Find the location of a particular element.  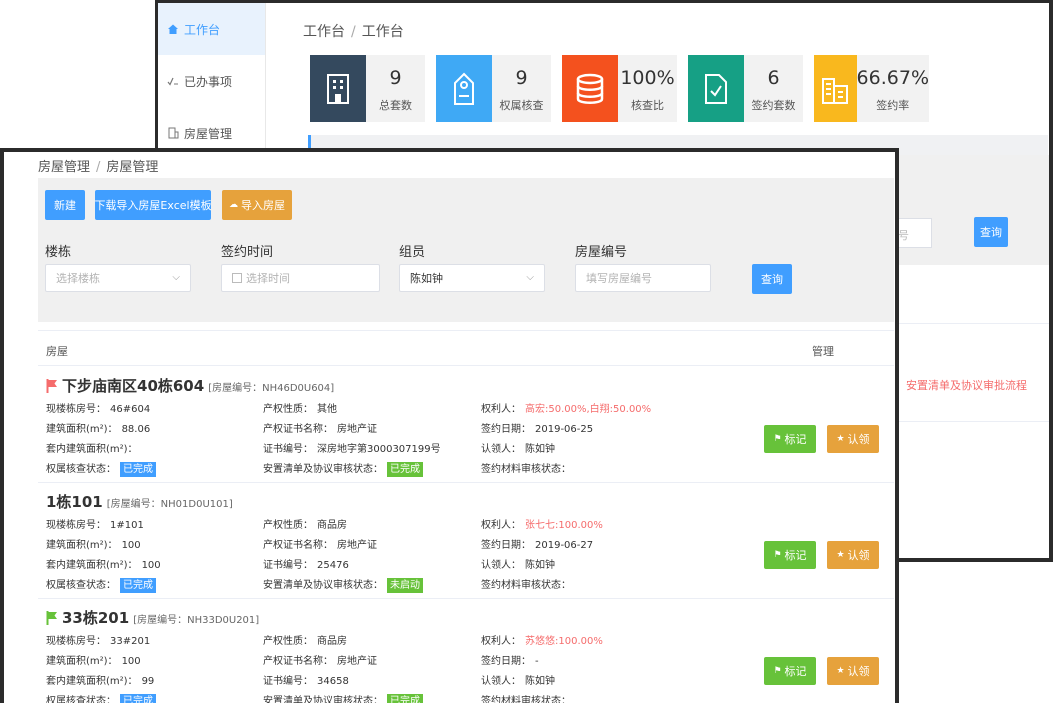

stat-value: 66.67% is located at coordinates (892, 77).